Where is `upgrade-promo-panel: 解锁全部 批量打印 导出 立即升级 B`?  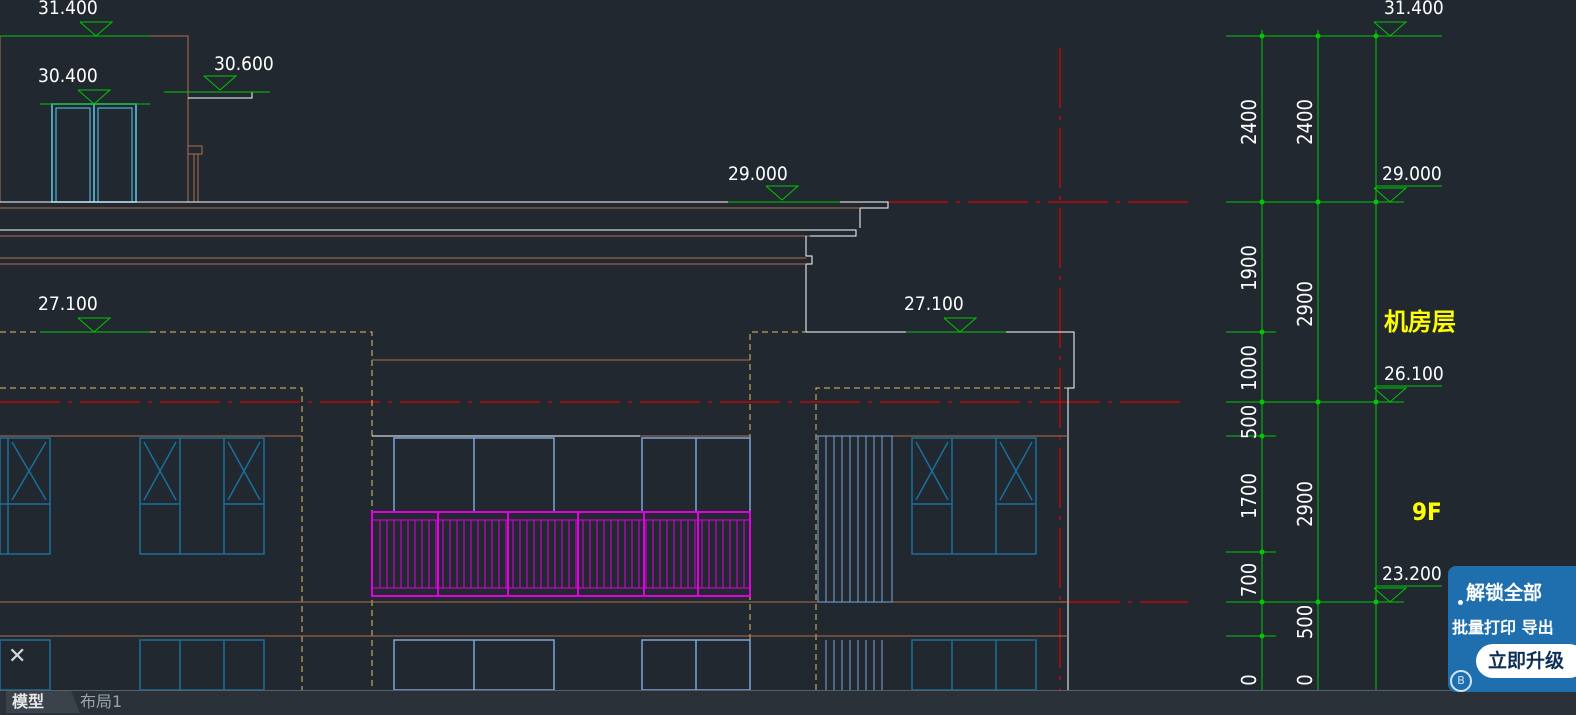 upgrade-promo-panel: 解锁全部 批量打印 导出 立即升级 B is located at coordinates (1512, 629).